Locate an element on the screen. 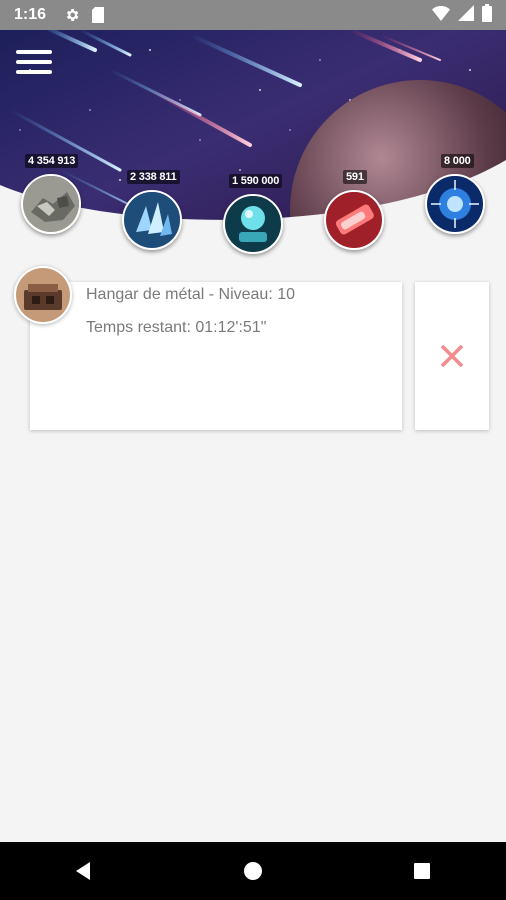  home-button is located at coordinates (253, 871).